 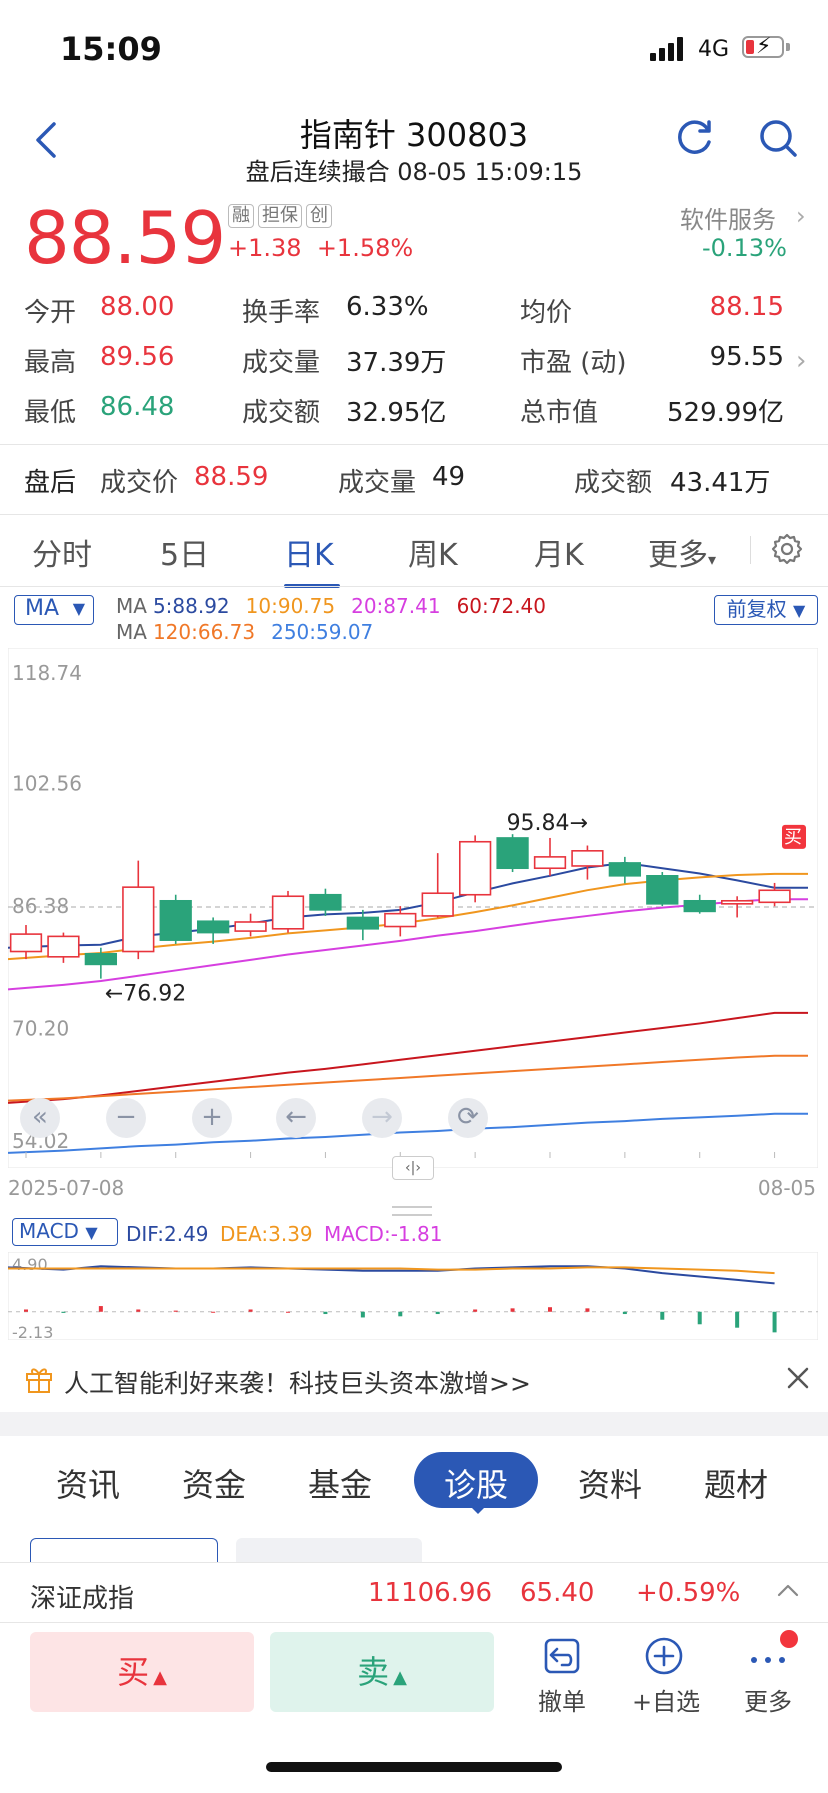 What do you see at coordinates (50, 483) in the screenshot?
I see `after-hours-label: 盘后` at bounding box center [50, 483].